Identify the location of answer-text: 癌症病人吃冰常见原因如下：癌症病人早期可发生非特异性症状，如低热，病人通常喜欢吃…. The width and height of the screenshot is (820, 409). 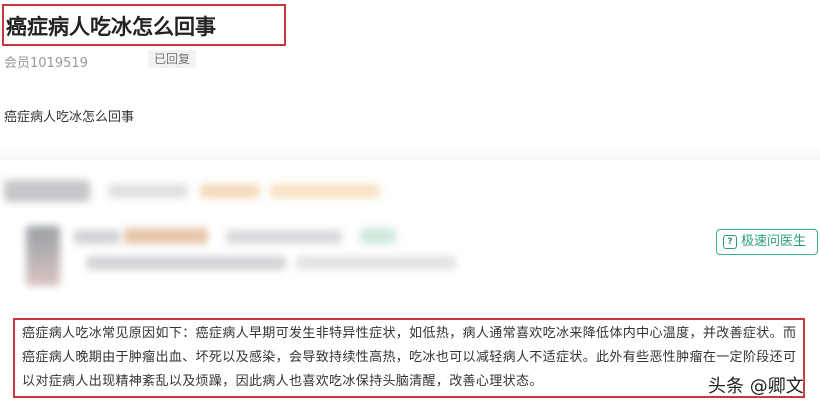
(409, 357).